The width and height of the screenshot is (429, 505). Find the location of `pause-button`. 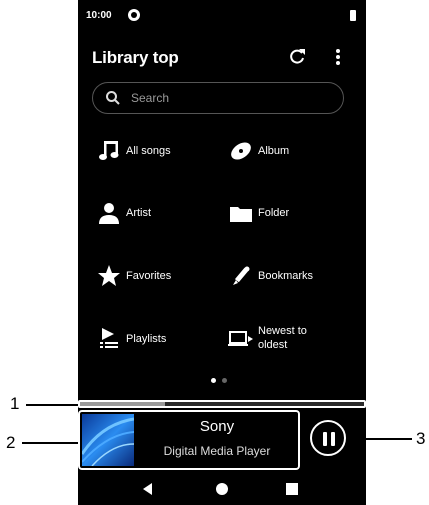

pause-button is located at coordinates (328, 438).